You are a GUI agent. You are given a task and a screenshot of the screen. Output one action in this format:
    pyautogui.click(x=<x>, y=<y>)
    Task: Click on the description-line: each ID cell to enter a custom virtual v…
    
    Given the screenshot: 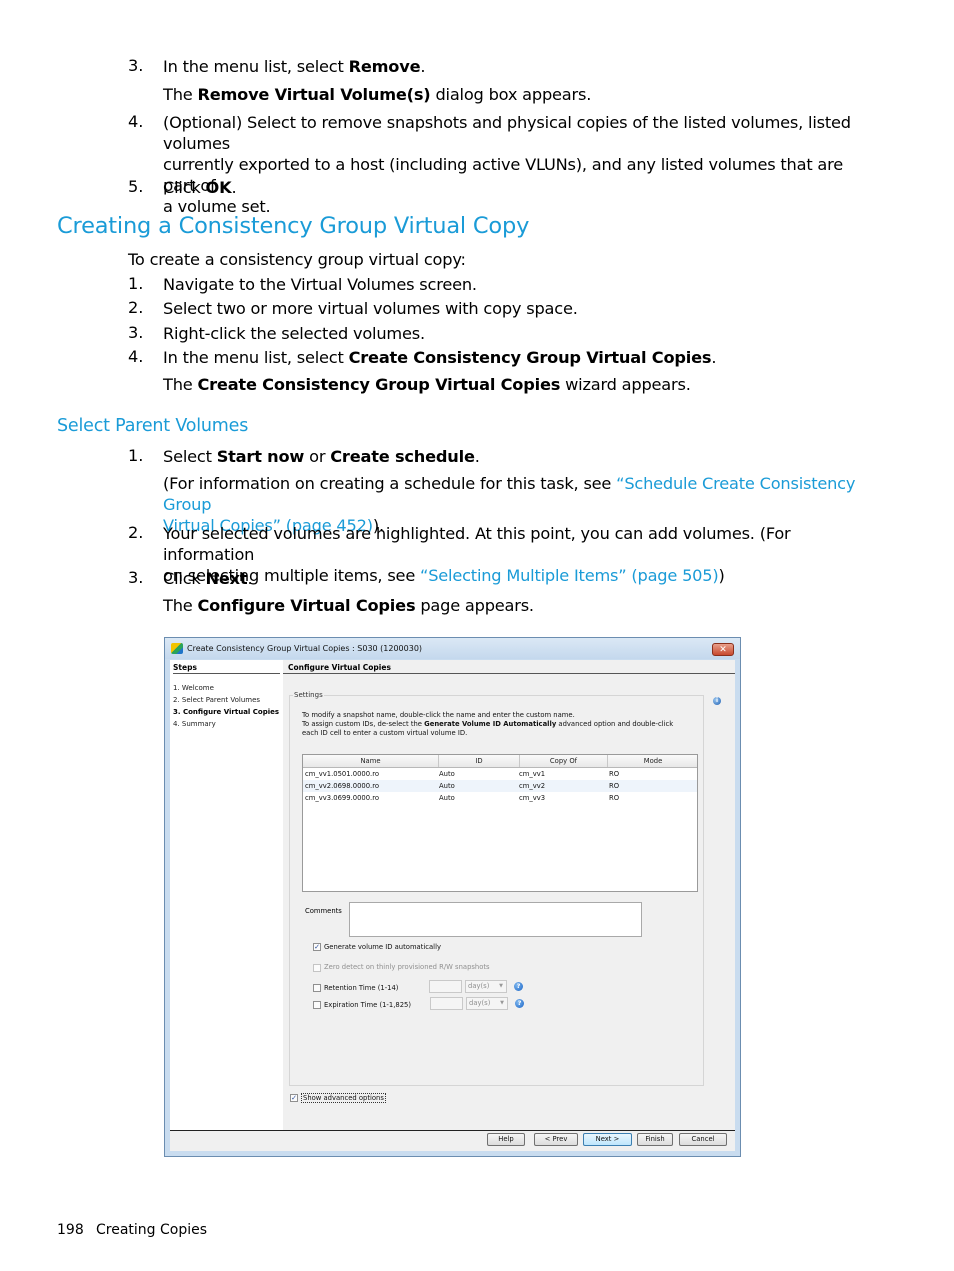 What is the action you would take?
    pyautogui.click(x=385, y=733)
    